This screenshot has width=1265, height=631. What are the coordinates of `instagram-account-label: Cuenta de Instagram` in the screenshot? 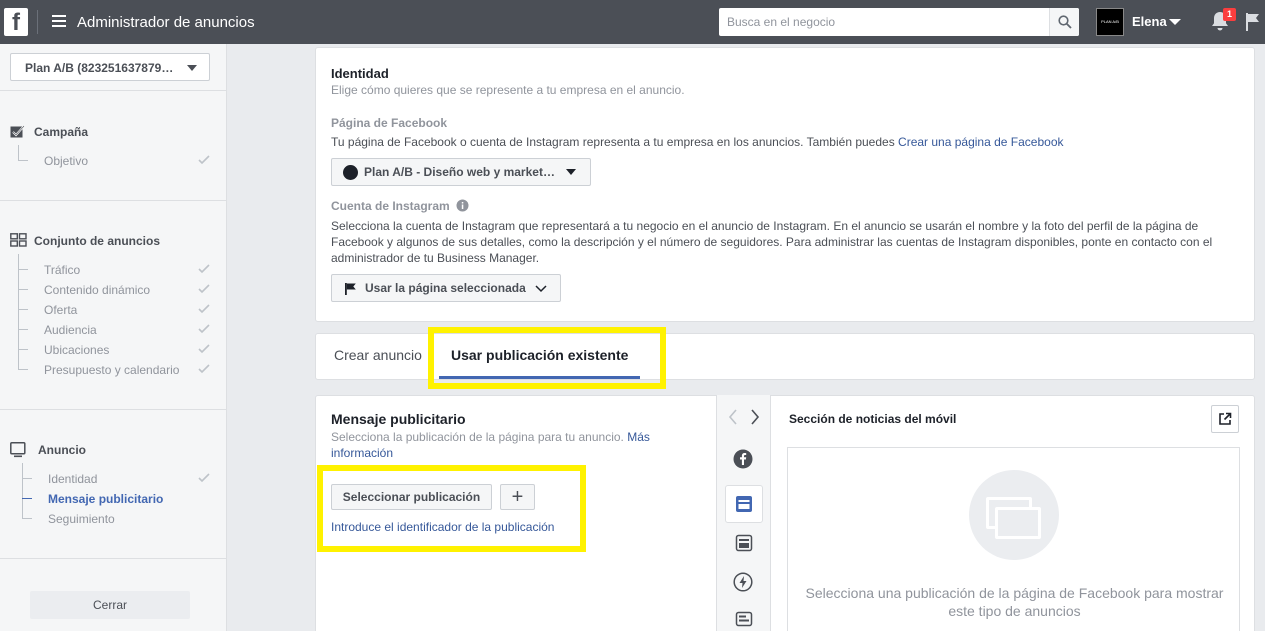 It's located at (390, 206).